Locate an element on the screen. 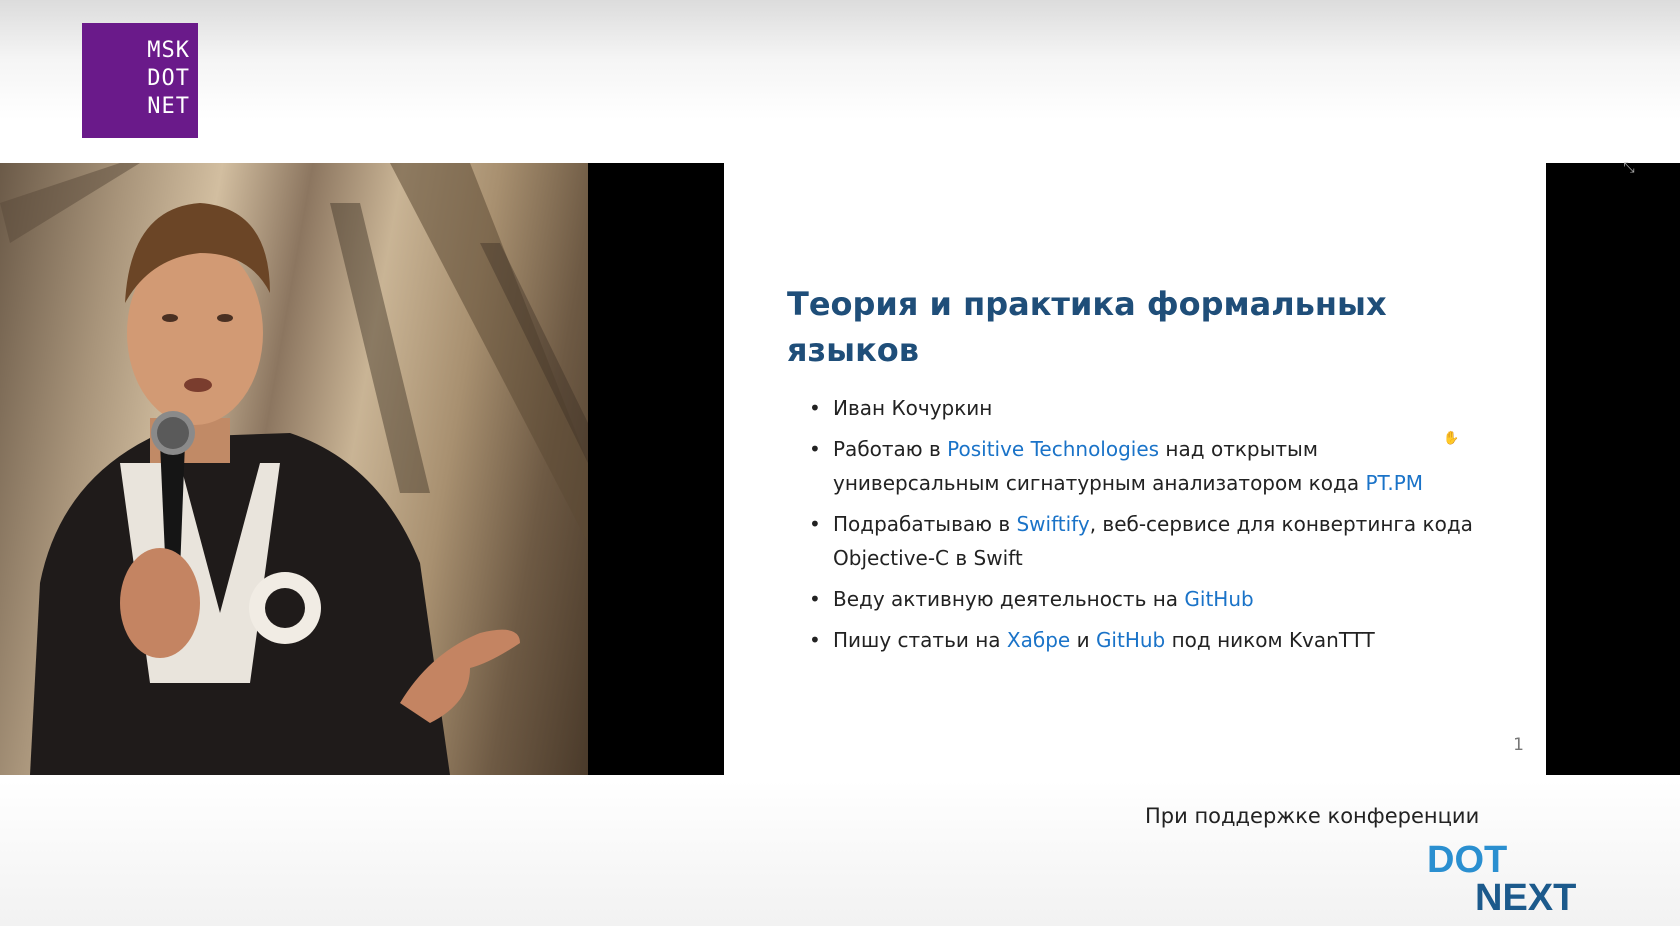 The width and height of the screenshot is (1680, 926). slide-bullet-item: Веду активную деятельность на GitHub is located at coordinates (1132, 599).